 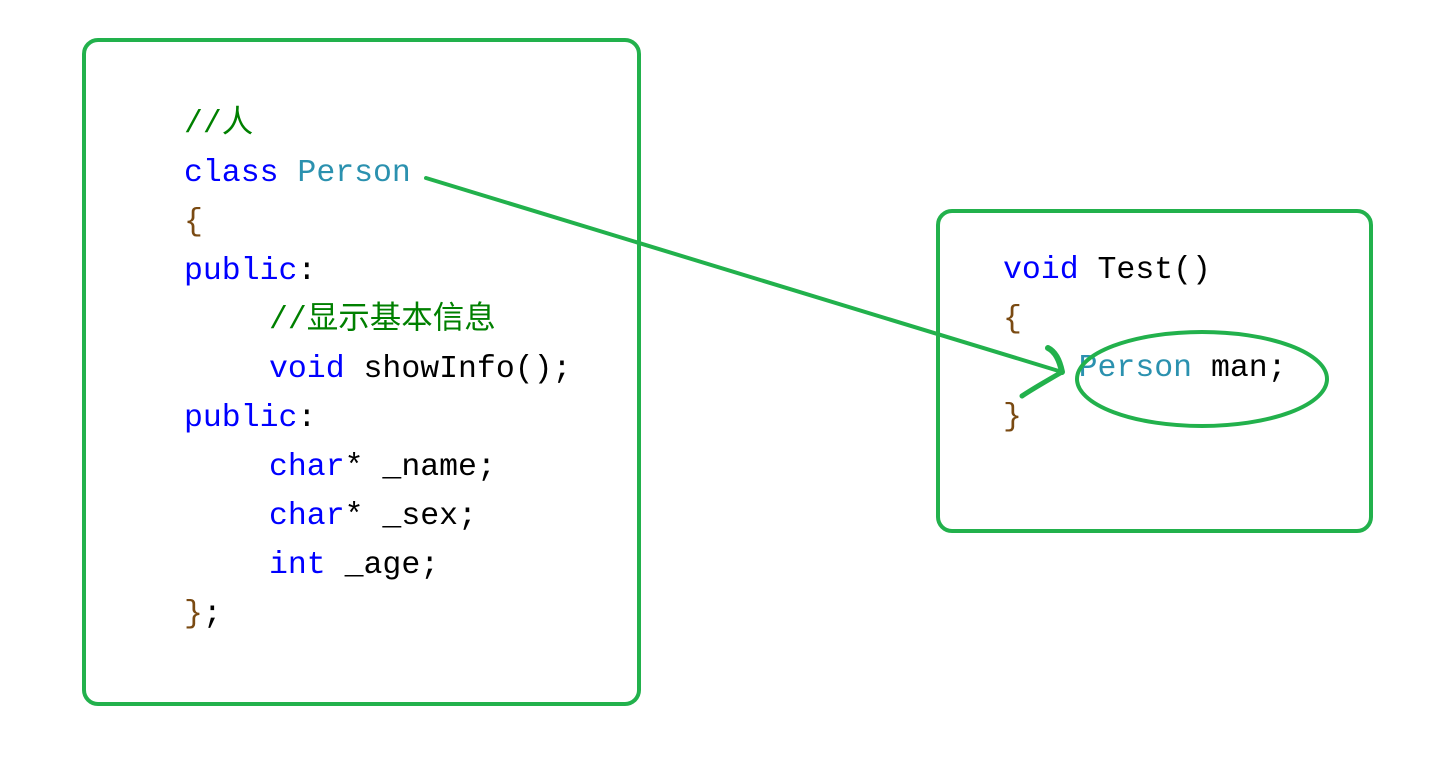 I want to click on arrow-line, so click(x=744, y=275).